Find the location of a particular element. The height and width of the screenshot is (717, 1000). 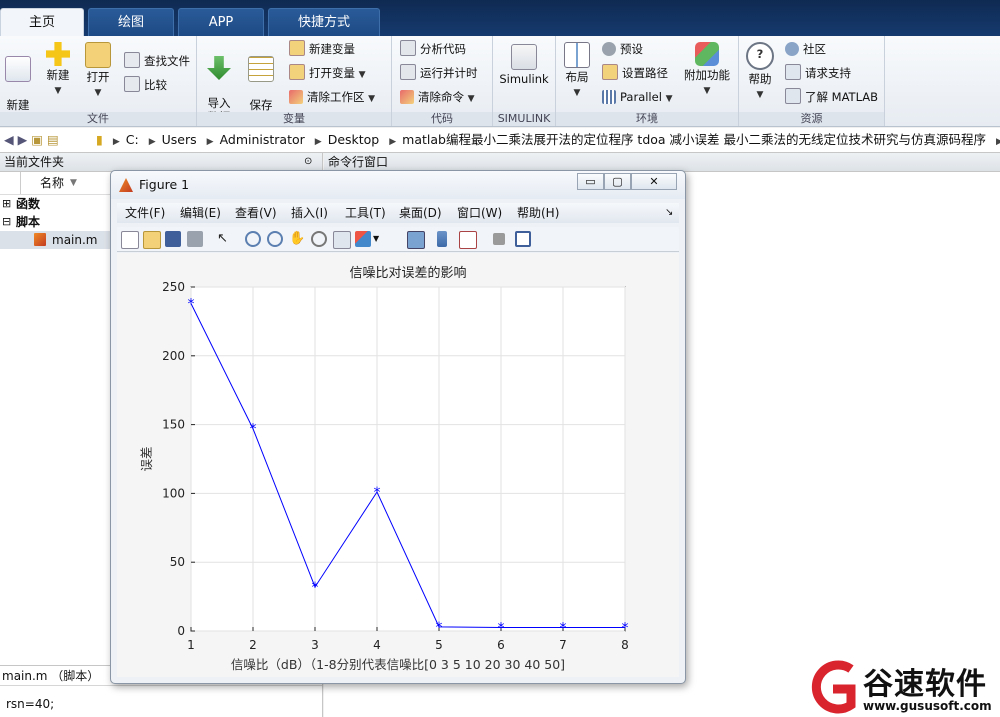

addons-button: 附加功能 ▼ is located at coordinates (707, 70).